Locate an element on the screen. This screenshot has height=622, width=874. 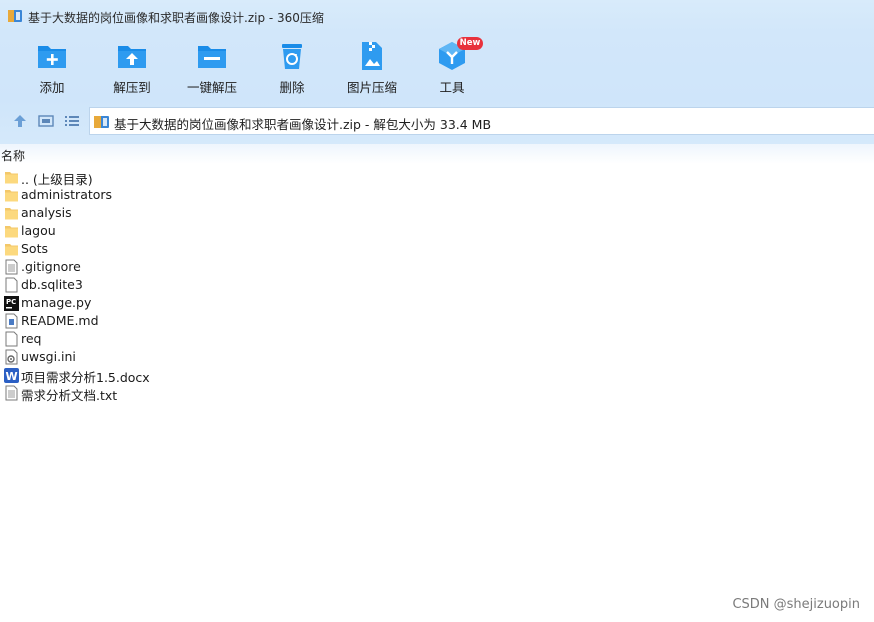
file-row: req is located at coordinates (200, 339).